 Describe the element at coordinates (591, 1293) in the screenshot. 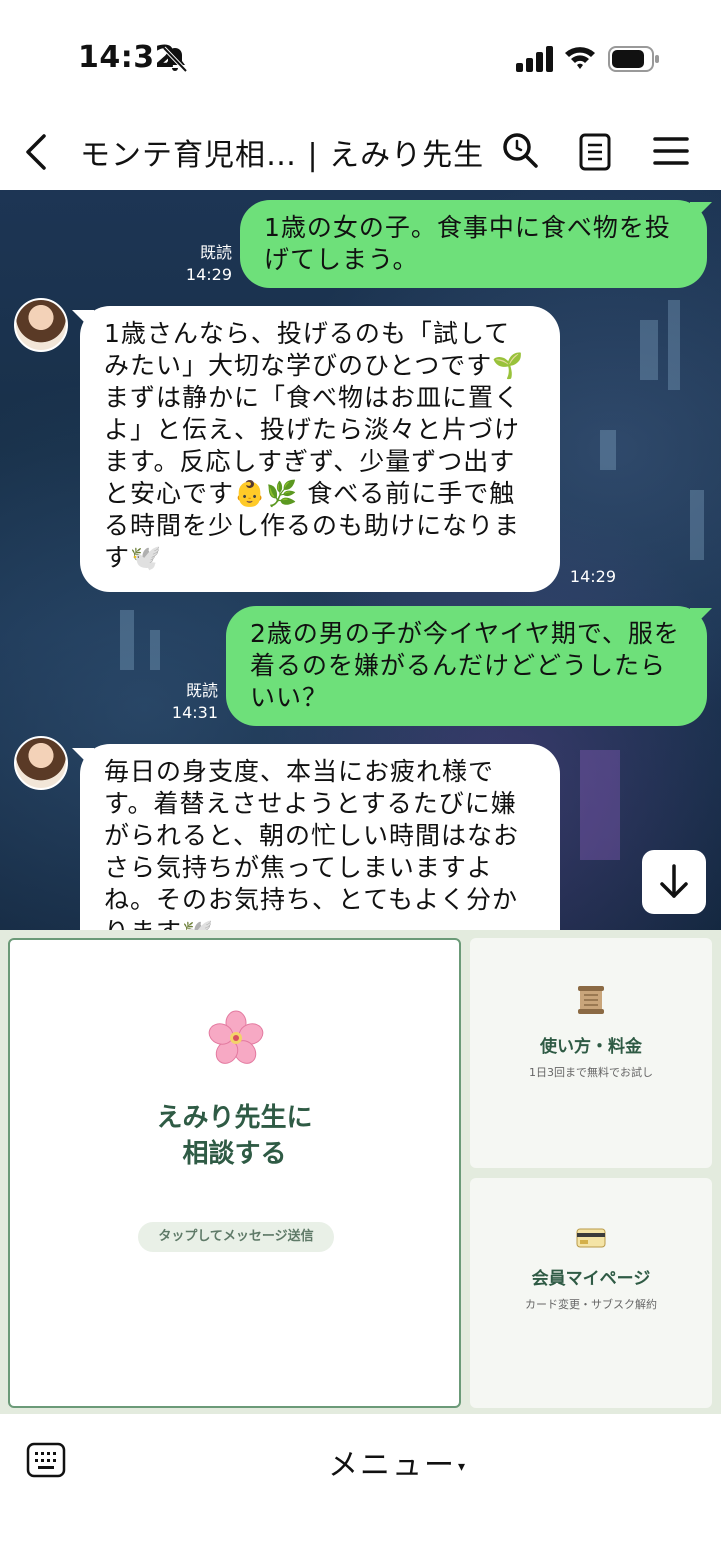

I see `member-page-button: 会員マイページ カード変更・サブスク解約` at that location.